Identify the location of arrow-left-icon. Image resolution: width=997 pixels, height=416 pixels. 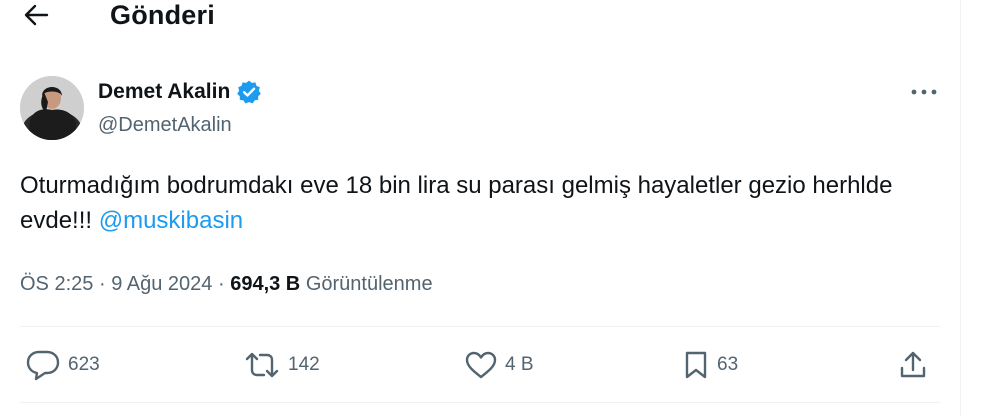
(36, 15).